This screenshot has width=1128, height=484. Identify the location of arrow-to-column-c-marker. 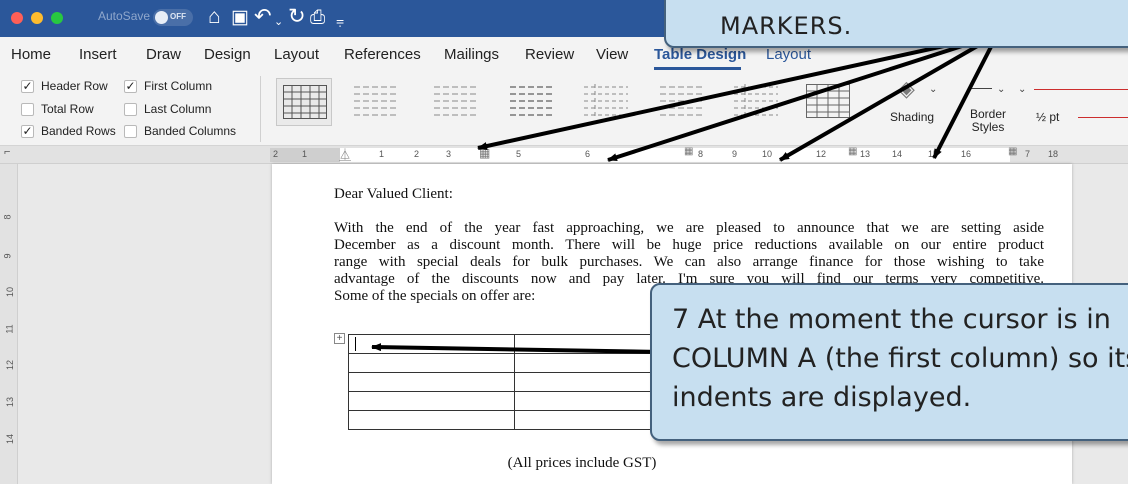
(886, 98).